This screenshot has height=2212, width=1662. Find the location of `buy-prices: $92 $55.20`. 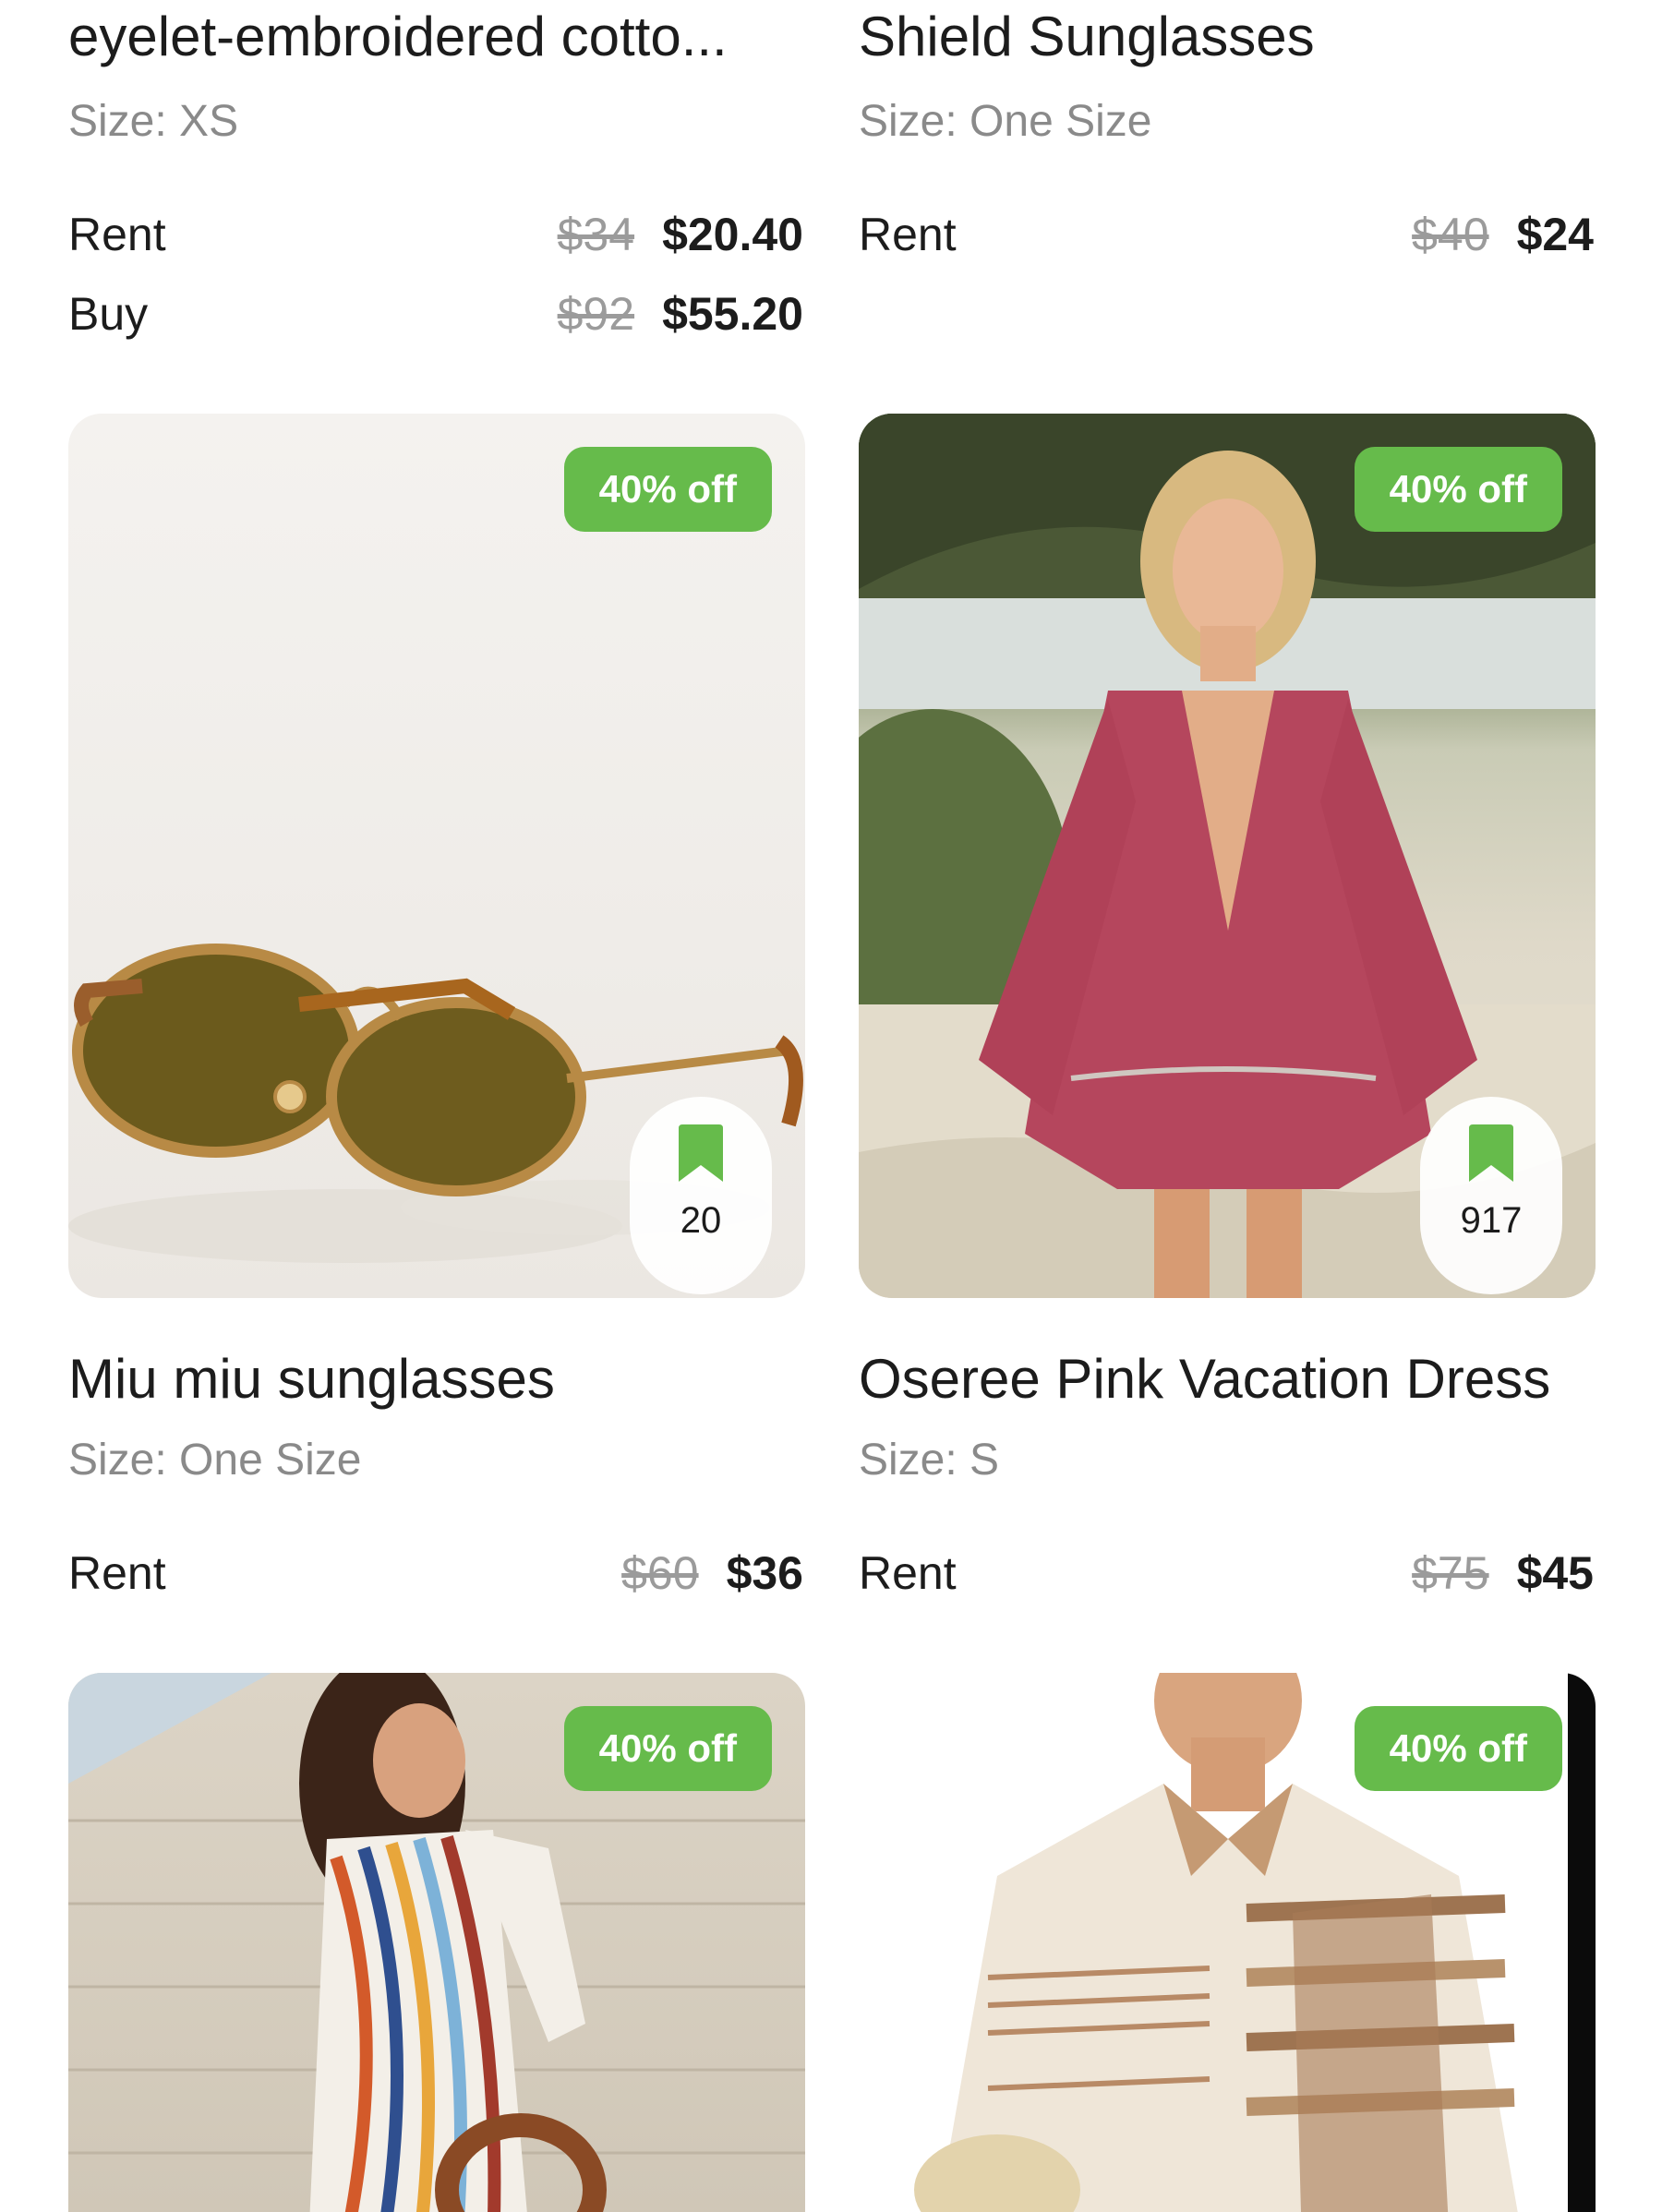

buy-prices: $92 $55.20 is located at coordinates (680, 313).